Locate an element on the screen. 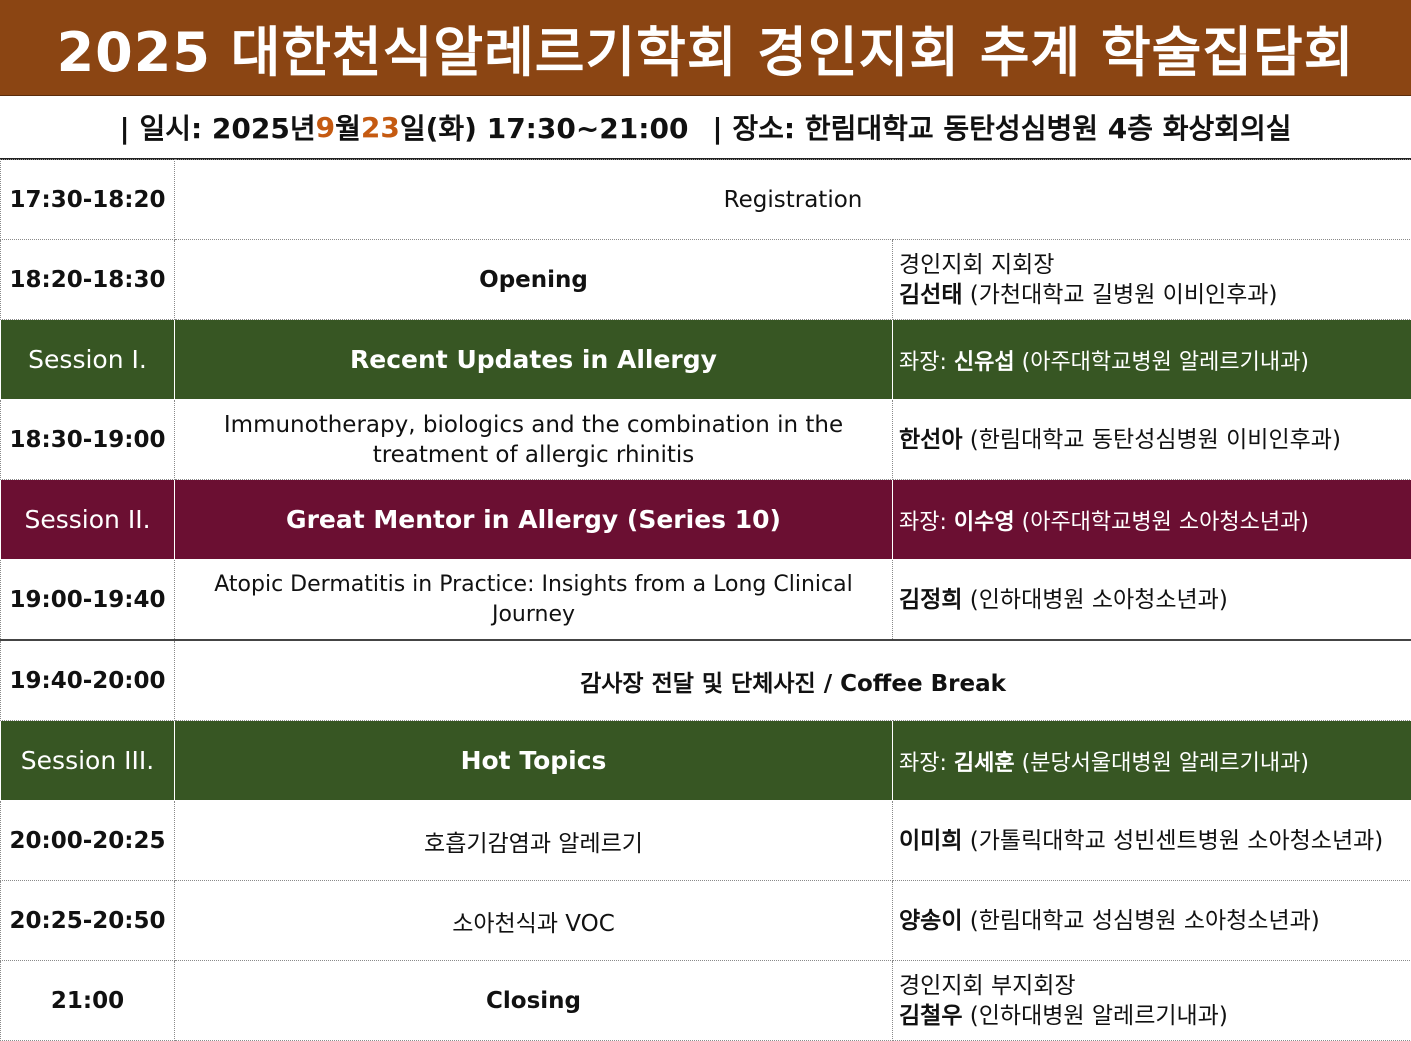 This screenshot has height=1041, width=1411. session-title: Hot Topics is located at coordinates (534, 761).